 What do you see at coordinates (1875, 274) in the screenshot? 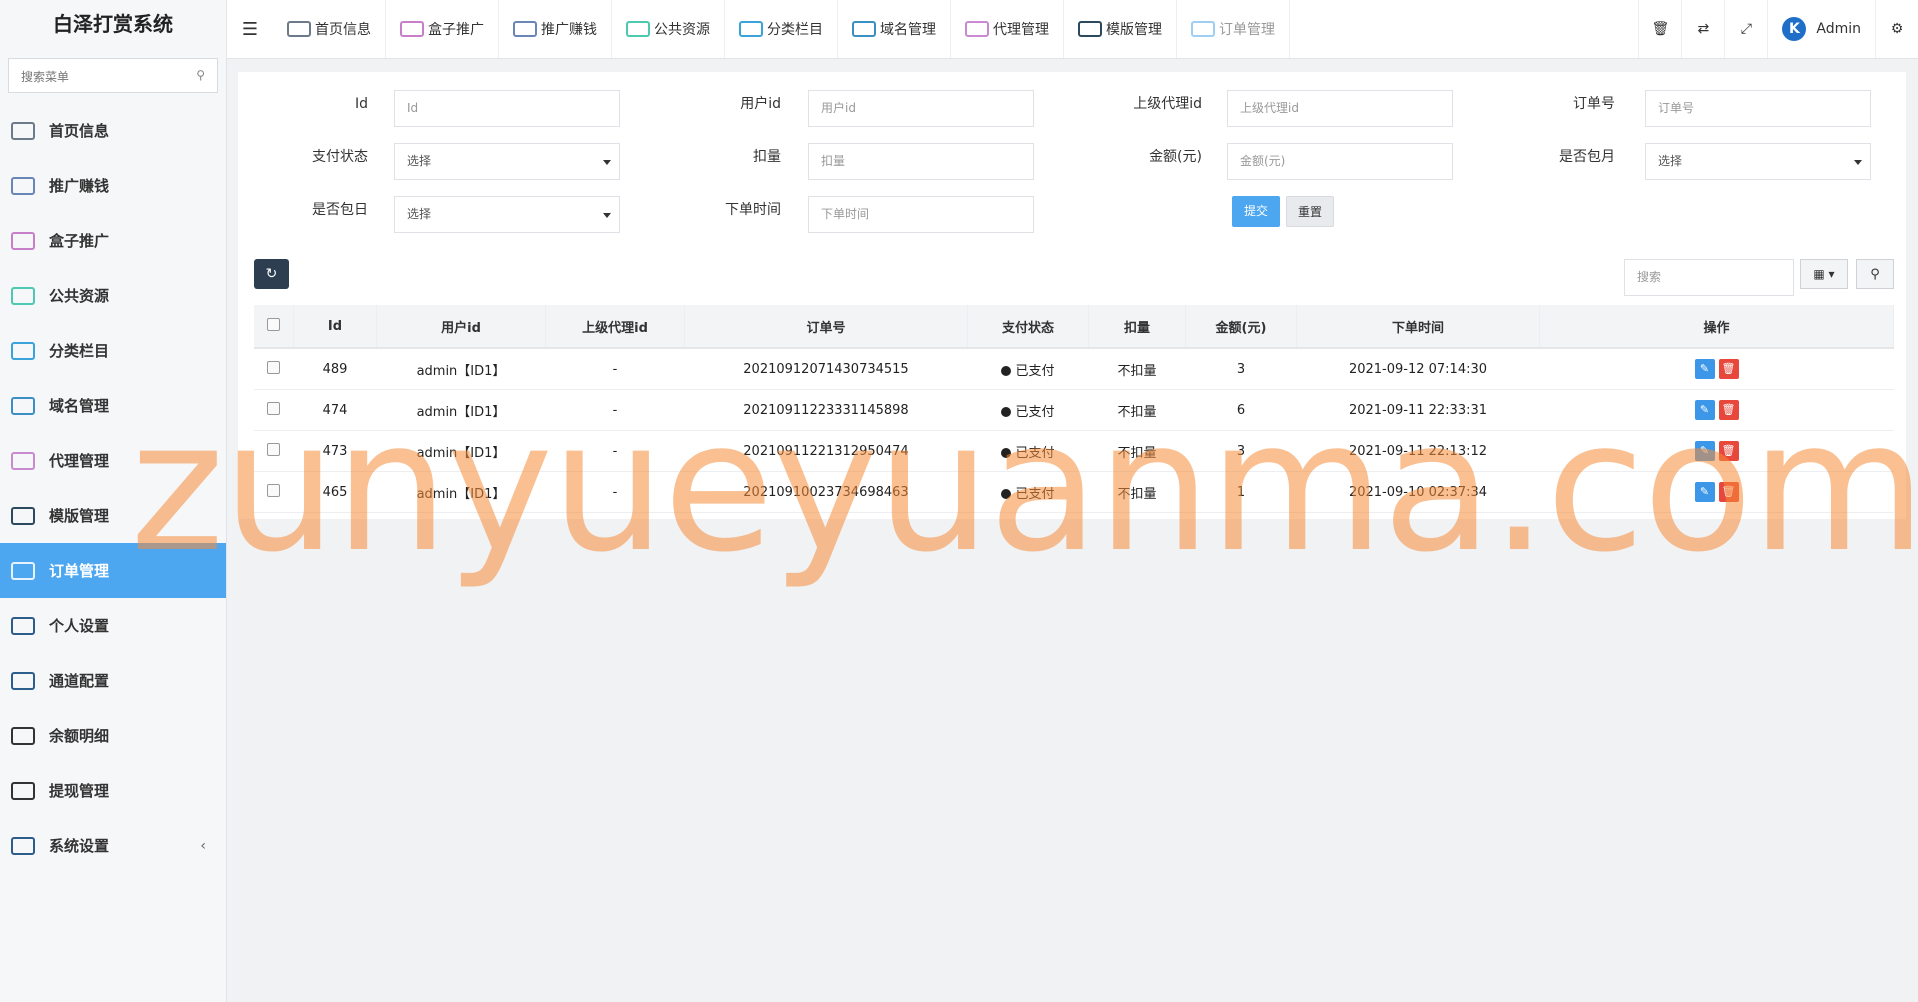
I see `table-search-button: ⚲` at bounding box center [1875, 274].